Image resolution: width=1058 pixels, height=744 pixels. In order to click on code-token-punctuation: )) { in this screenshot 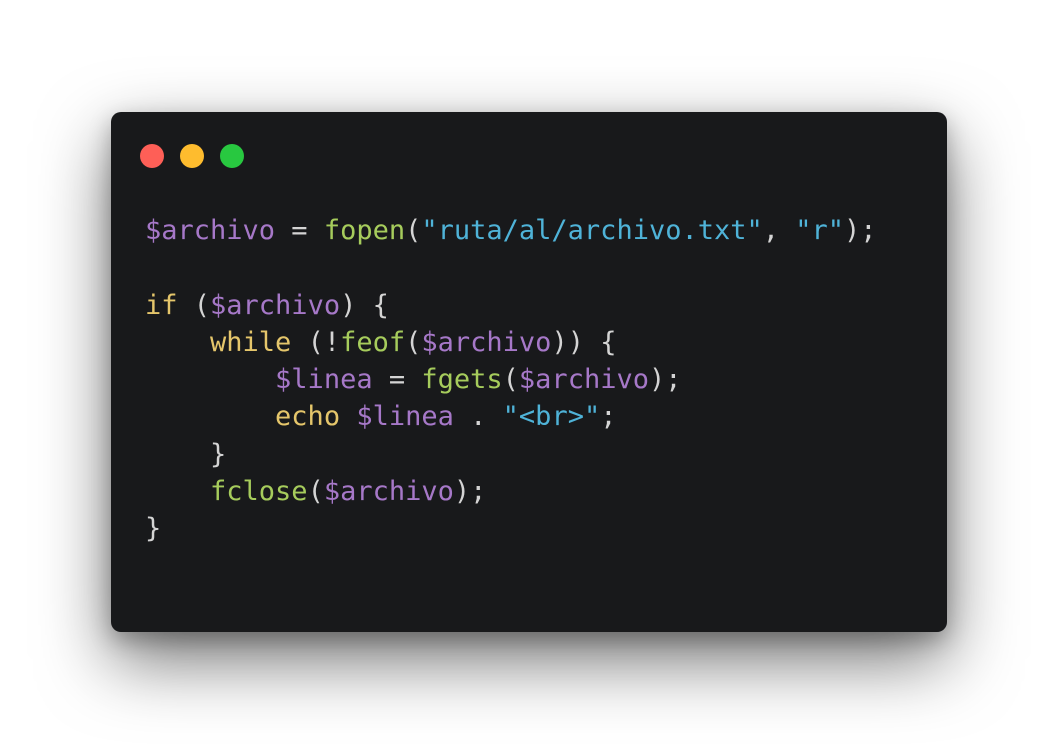, I will do `click(584, 342)`.